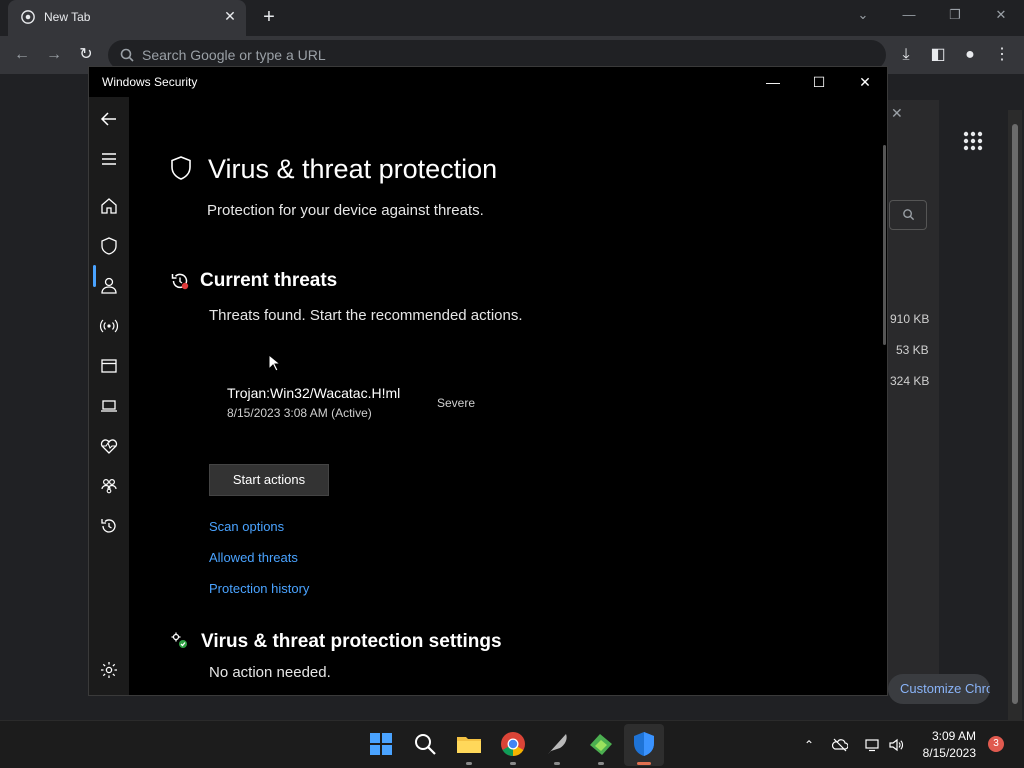  I want to click on history-icon, so click(109, 526).